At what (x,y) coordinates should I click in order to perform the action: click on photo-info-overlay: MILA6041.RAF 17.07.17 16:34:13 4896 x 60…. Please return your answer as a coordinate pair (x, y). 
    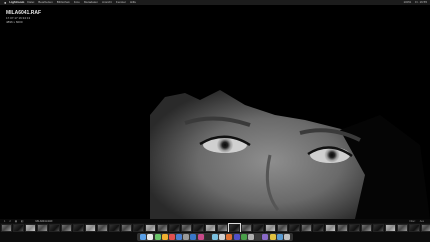
    Looking at the image, I should click on (23, 18).